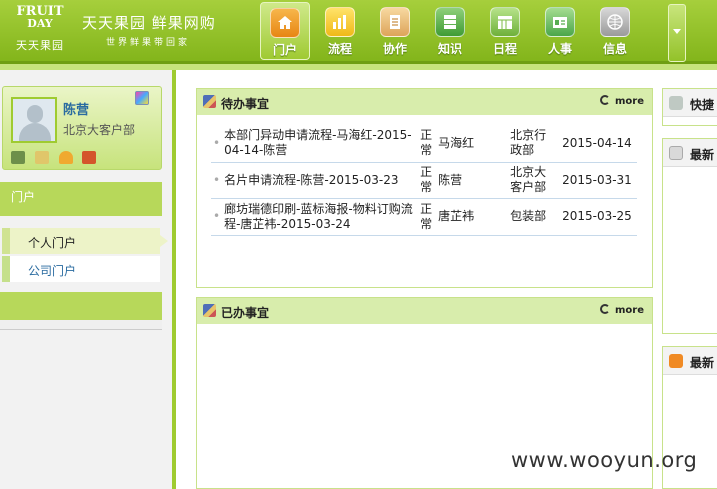  I want to click on nav-info: 信息, so click(615, 31).